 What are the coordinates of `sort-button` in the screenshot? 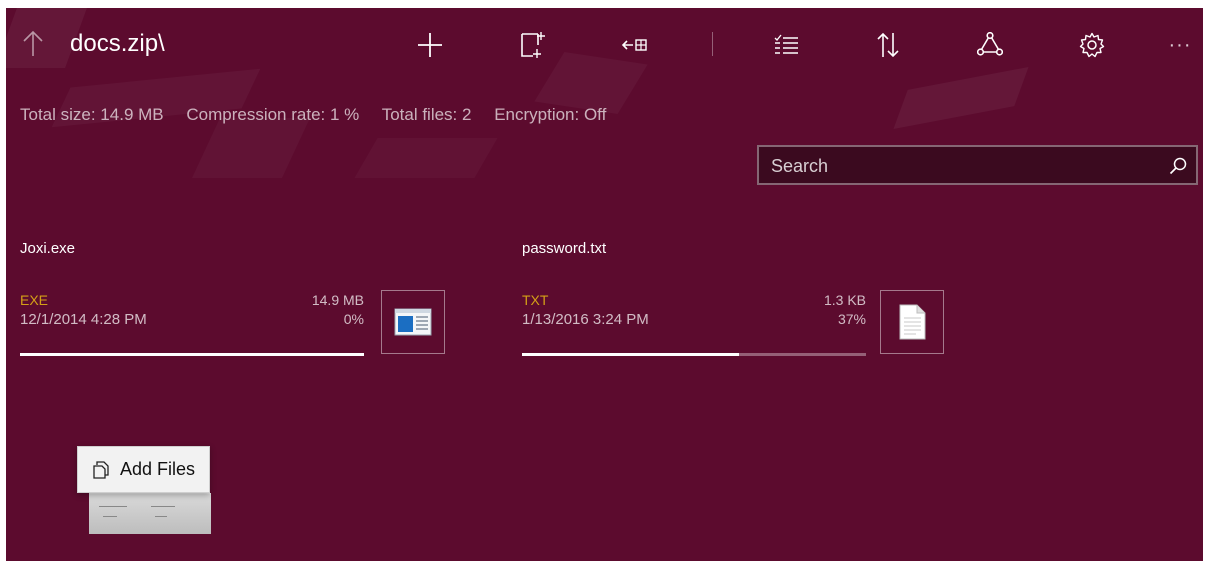 It's located at (888, 45).